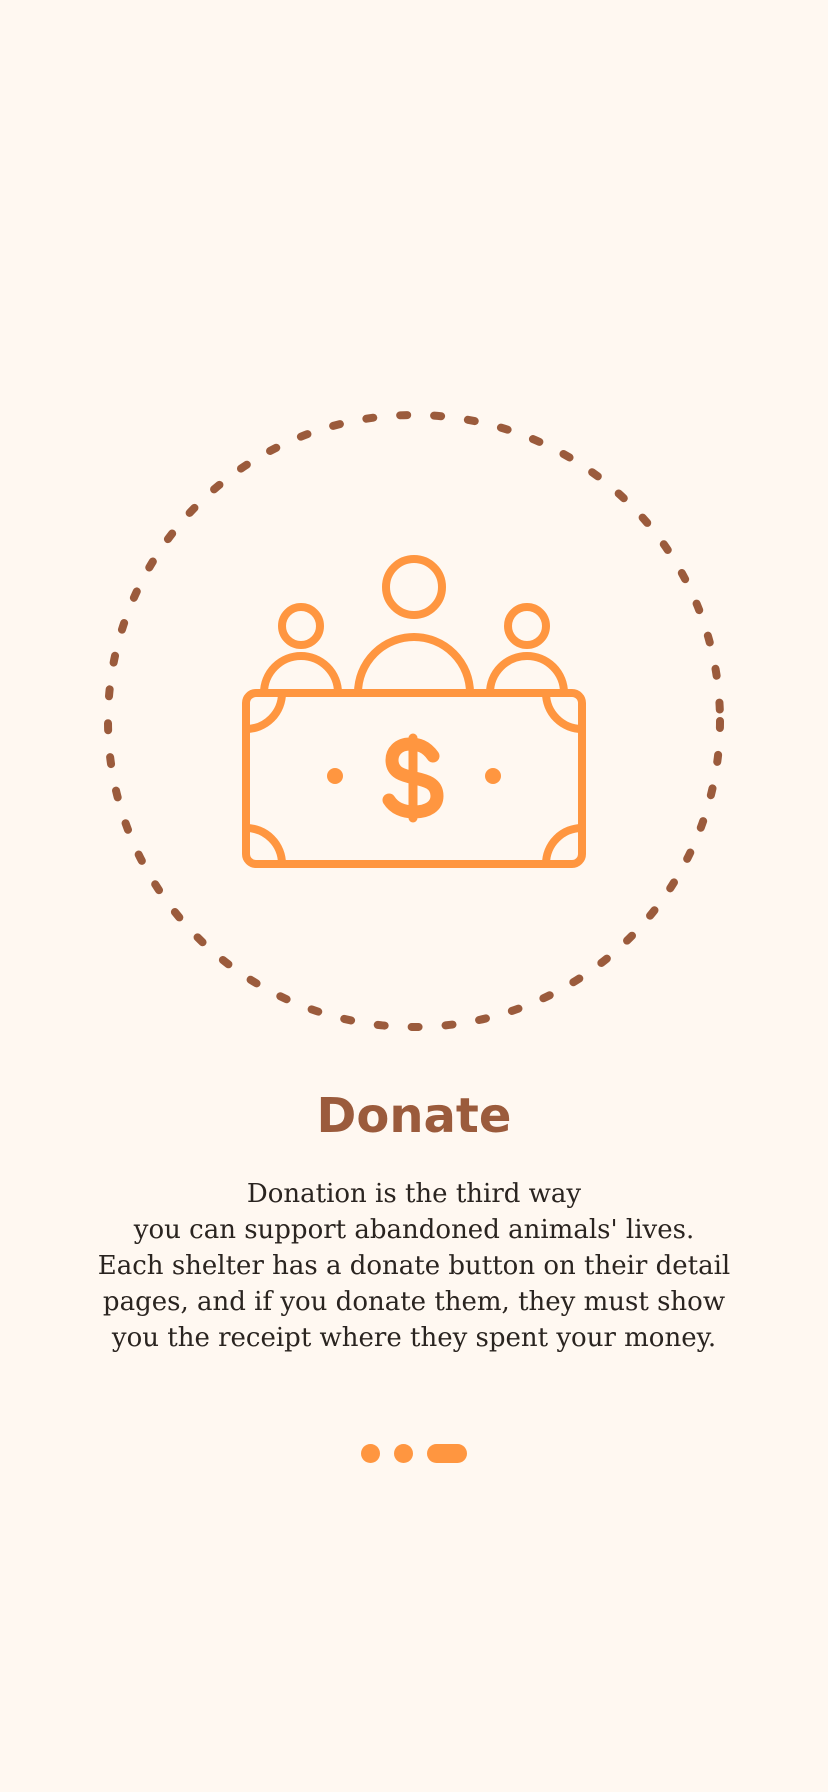  Describe the element at coordinates (414, 1116) in the screenshot. I see `page-title: Donate` at that location.